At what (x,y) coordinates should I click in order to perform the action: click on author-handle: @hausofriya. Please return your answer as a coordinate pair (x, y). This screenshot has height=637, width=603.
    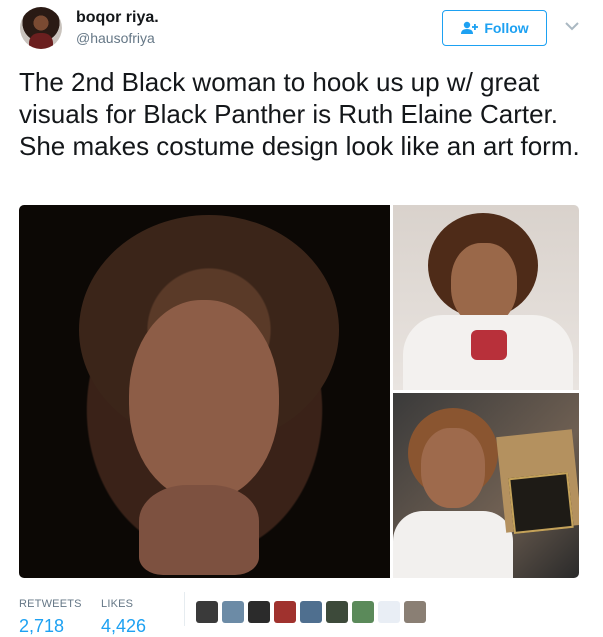
    Looking at the image, I should click on (115, 38).